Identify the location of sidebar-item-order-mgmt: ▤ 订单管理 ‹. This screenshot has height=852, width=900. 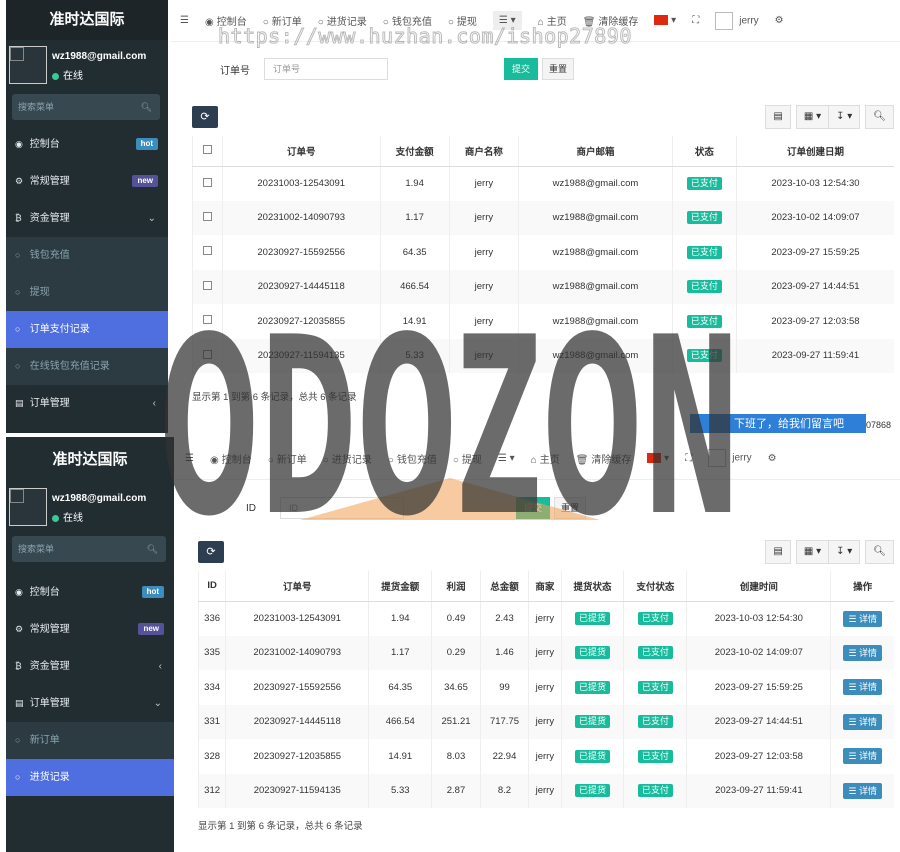
(87, 403).